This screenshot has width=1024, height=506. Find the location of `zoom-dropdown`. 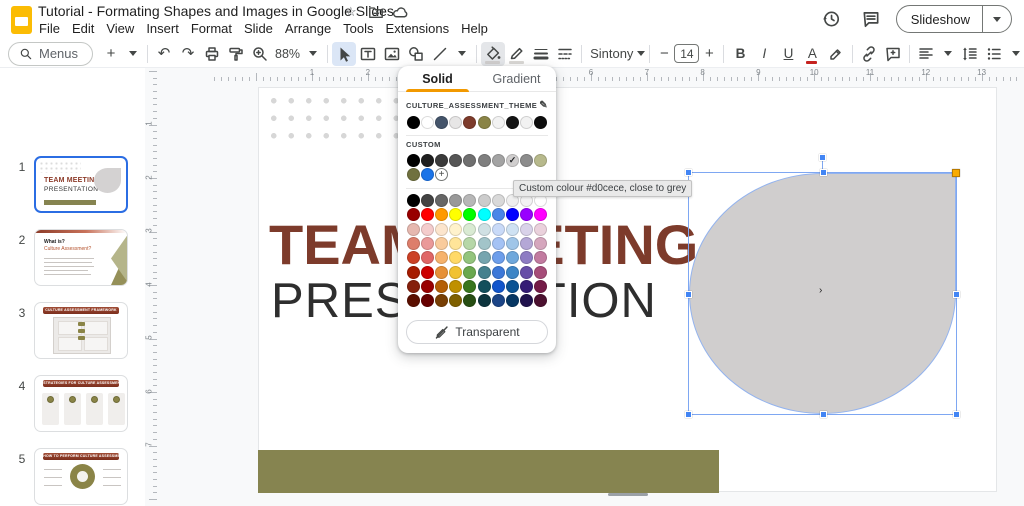

zoom-dropdown is located at coordinates (313, 54).